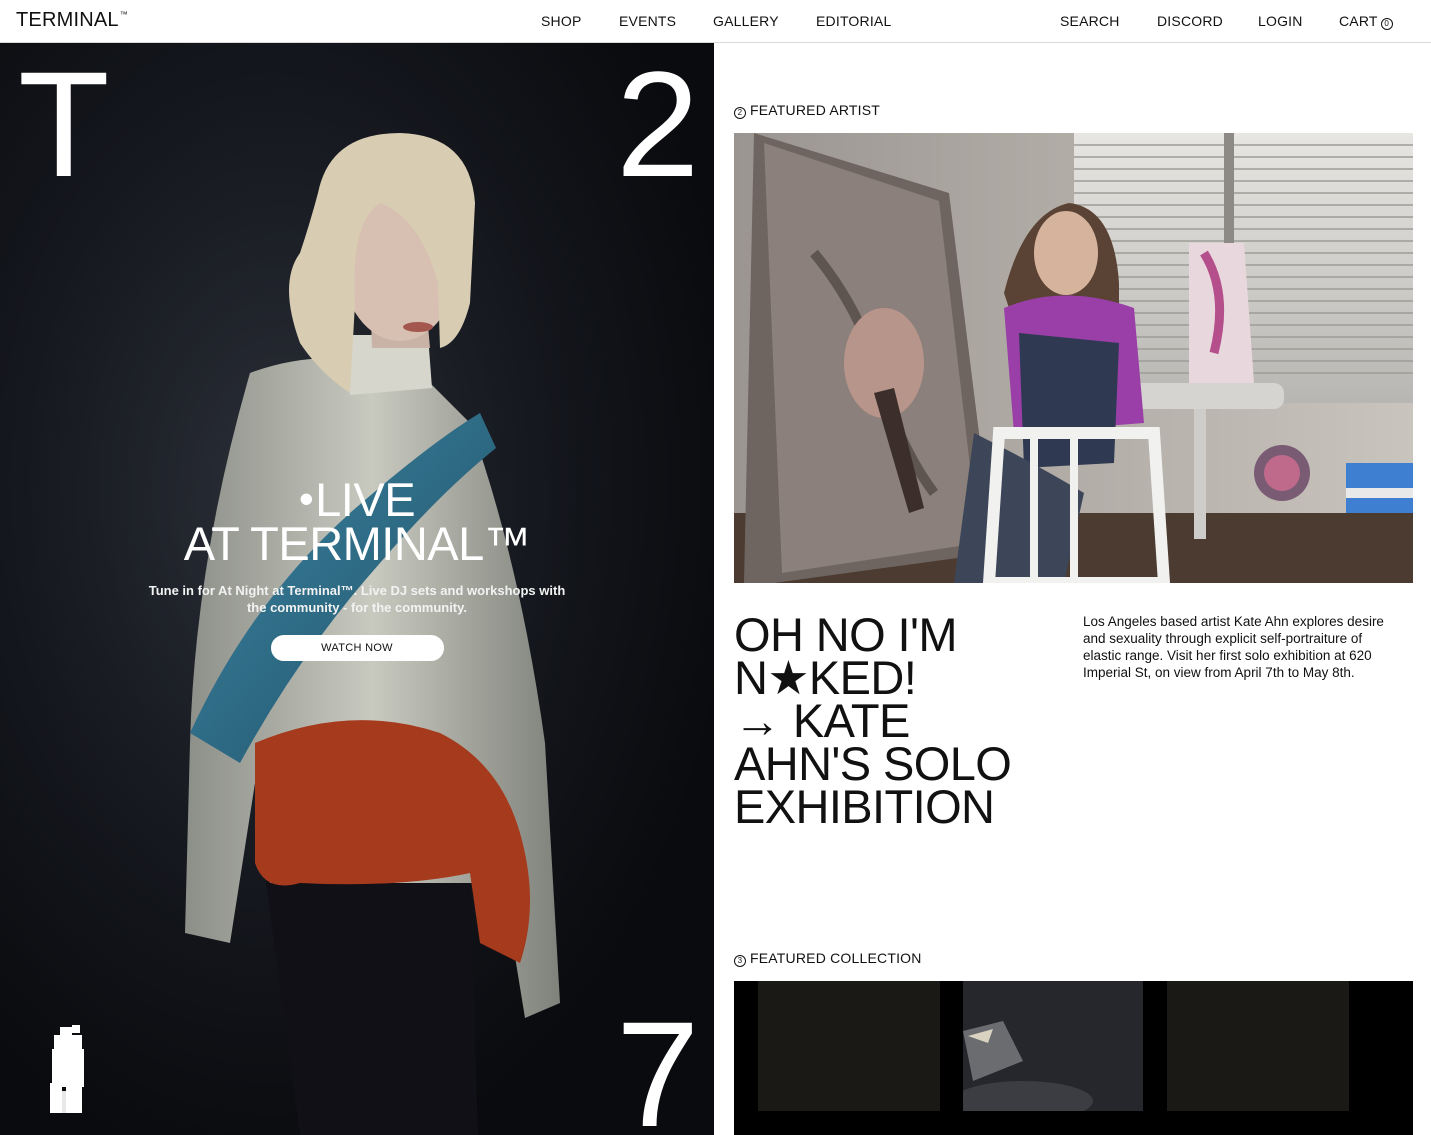  What do you see at coordinates (1190, 21) in the screenshot?
I see `nav-discord: DISCORD` at bounding box center [1190, 21].